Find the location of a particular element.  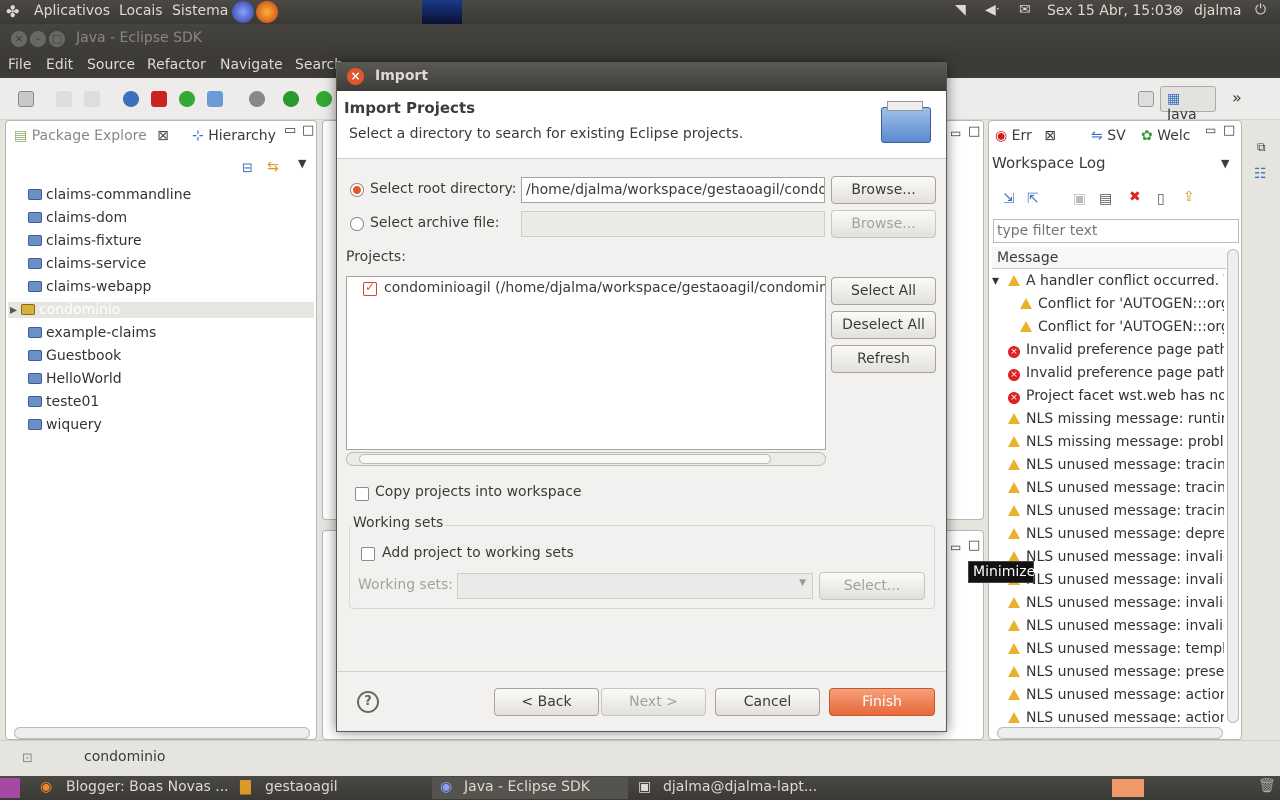

server-icon is located at coordinates (159, 99).